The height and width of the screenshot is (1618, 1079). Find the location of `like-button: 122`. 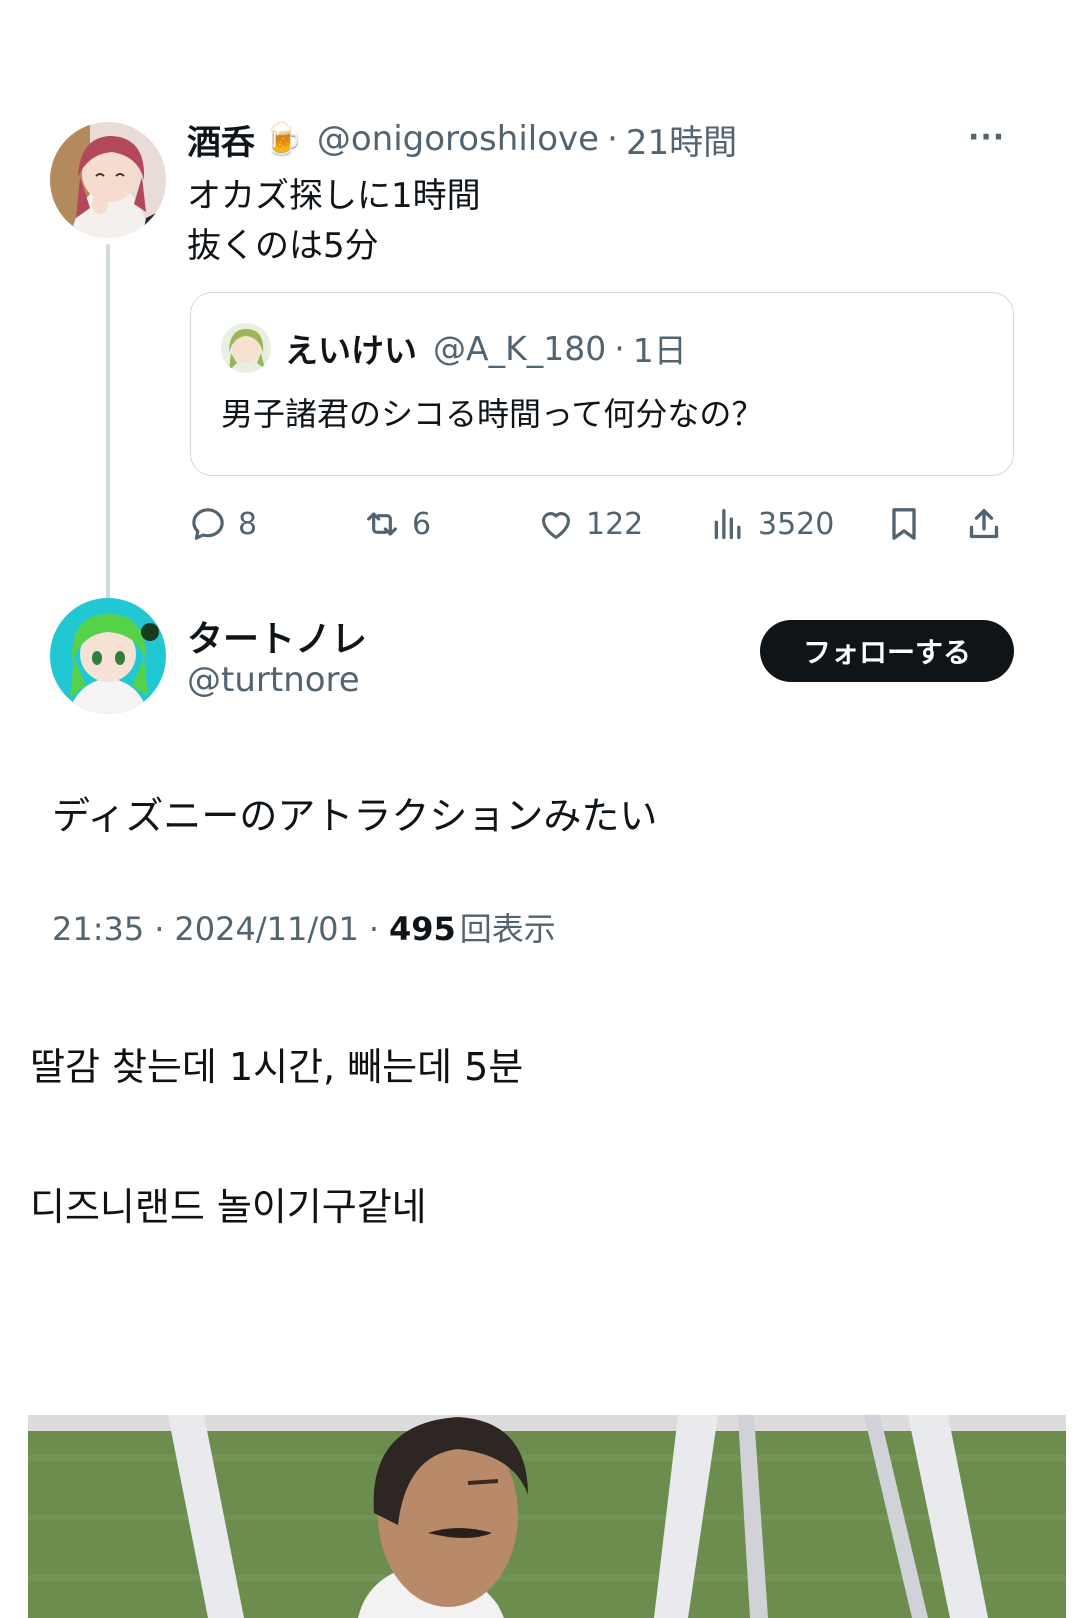

like-button: 122 is located at coordinates (589, 524).